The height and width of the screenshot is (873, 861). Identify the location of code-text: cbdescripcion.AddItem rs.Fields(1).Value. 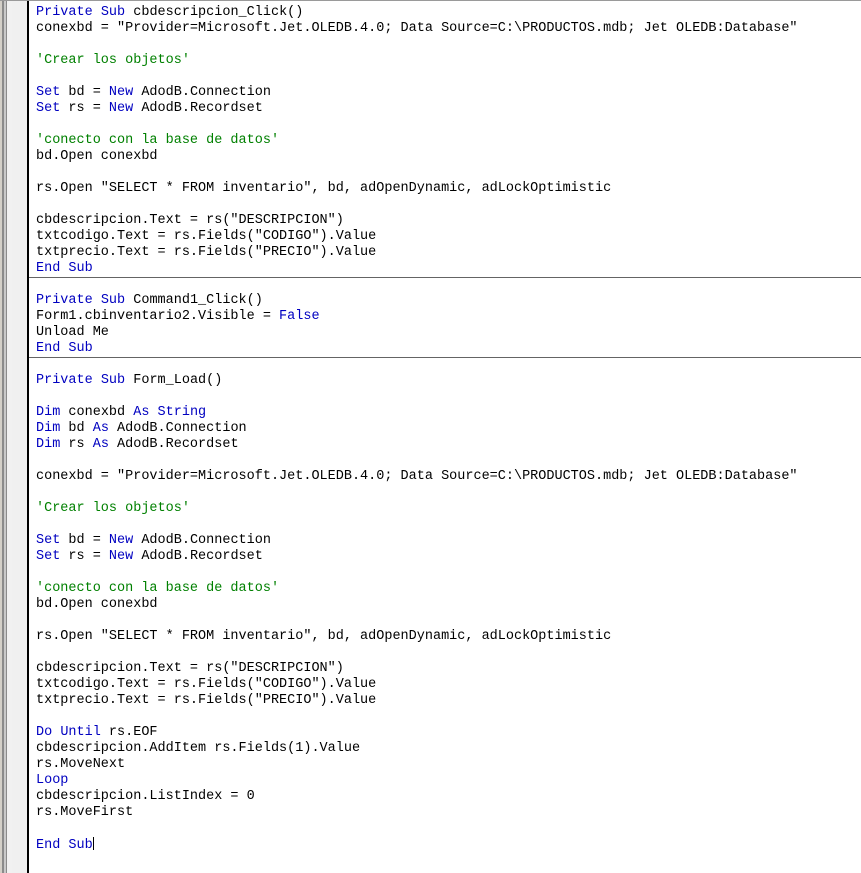
(198, 748).